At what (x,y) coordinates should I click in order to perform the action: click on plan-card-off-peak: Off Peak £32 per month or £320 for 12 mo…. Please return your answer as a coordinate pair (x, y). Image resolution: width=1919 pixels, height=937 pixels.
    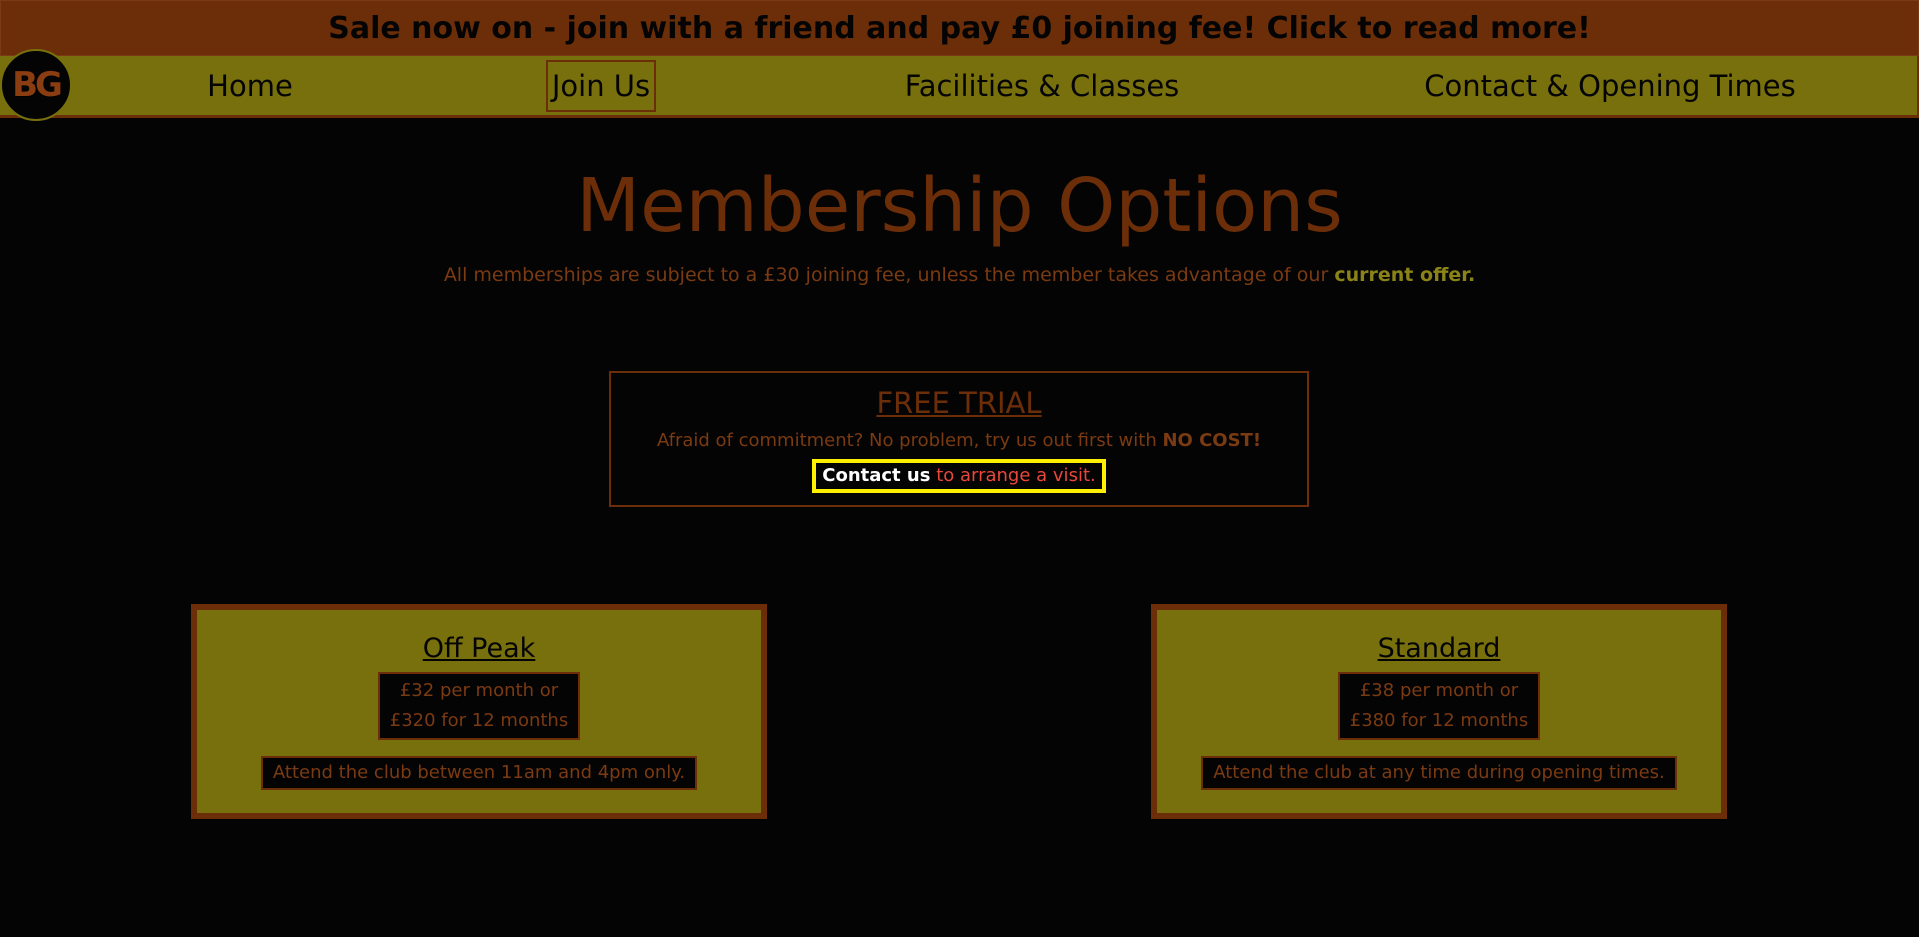
    Looking at the image, I should click on (479, 711).